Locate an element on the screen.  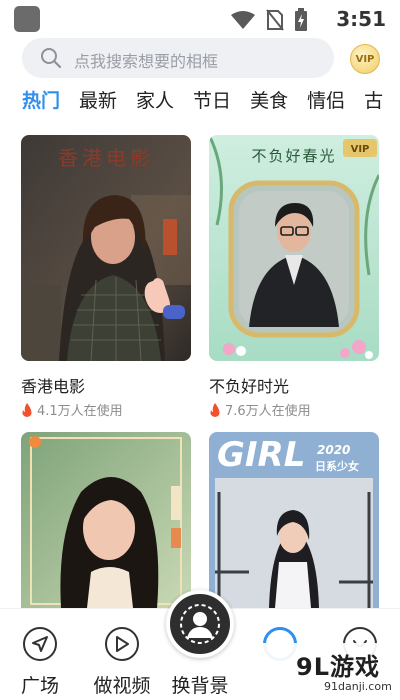
usage-count: 7.6万人在使用 is located at coordinates (260, 409).